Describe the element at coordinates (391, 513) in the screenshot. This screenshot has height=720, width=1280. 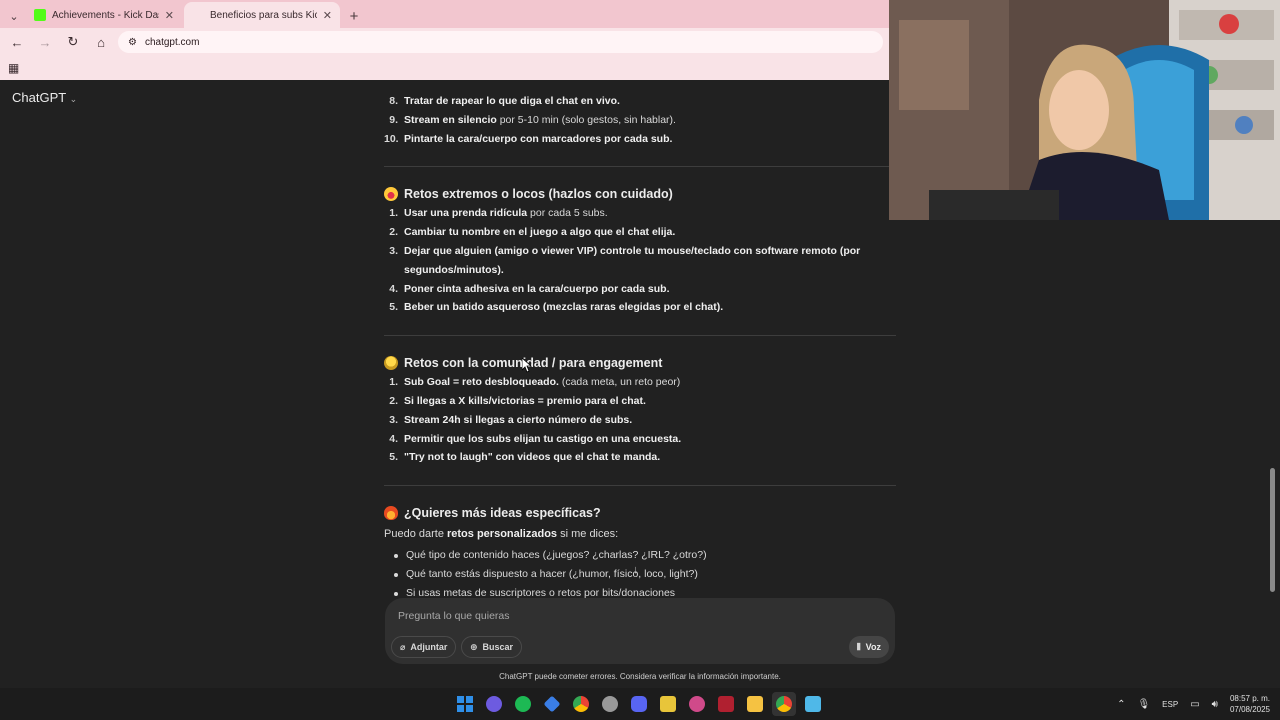
I see `fire-icon` at that location.